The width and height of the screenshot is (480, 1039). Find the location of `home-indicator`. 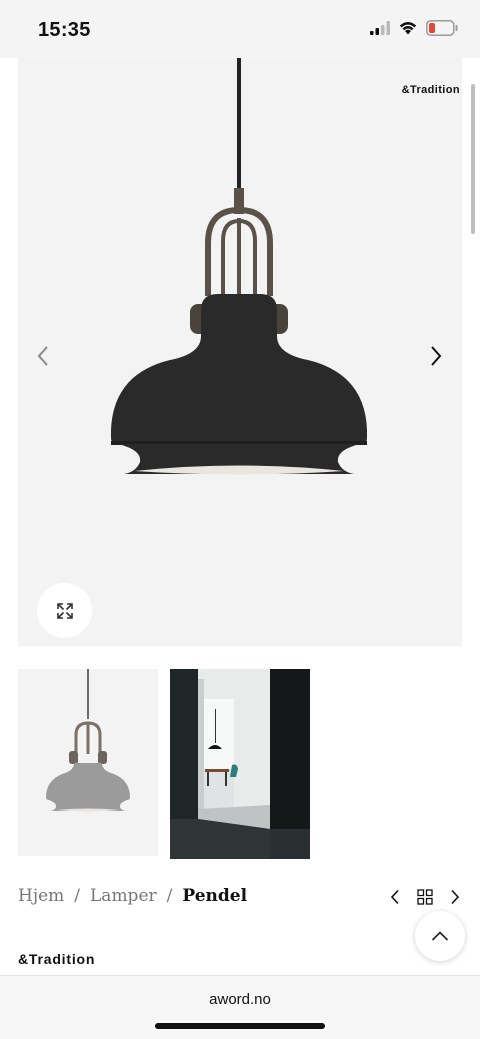

home-indicator is located at coordinates (240, 1026).